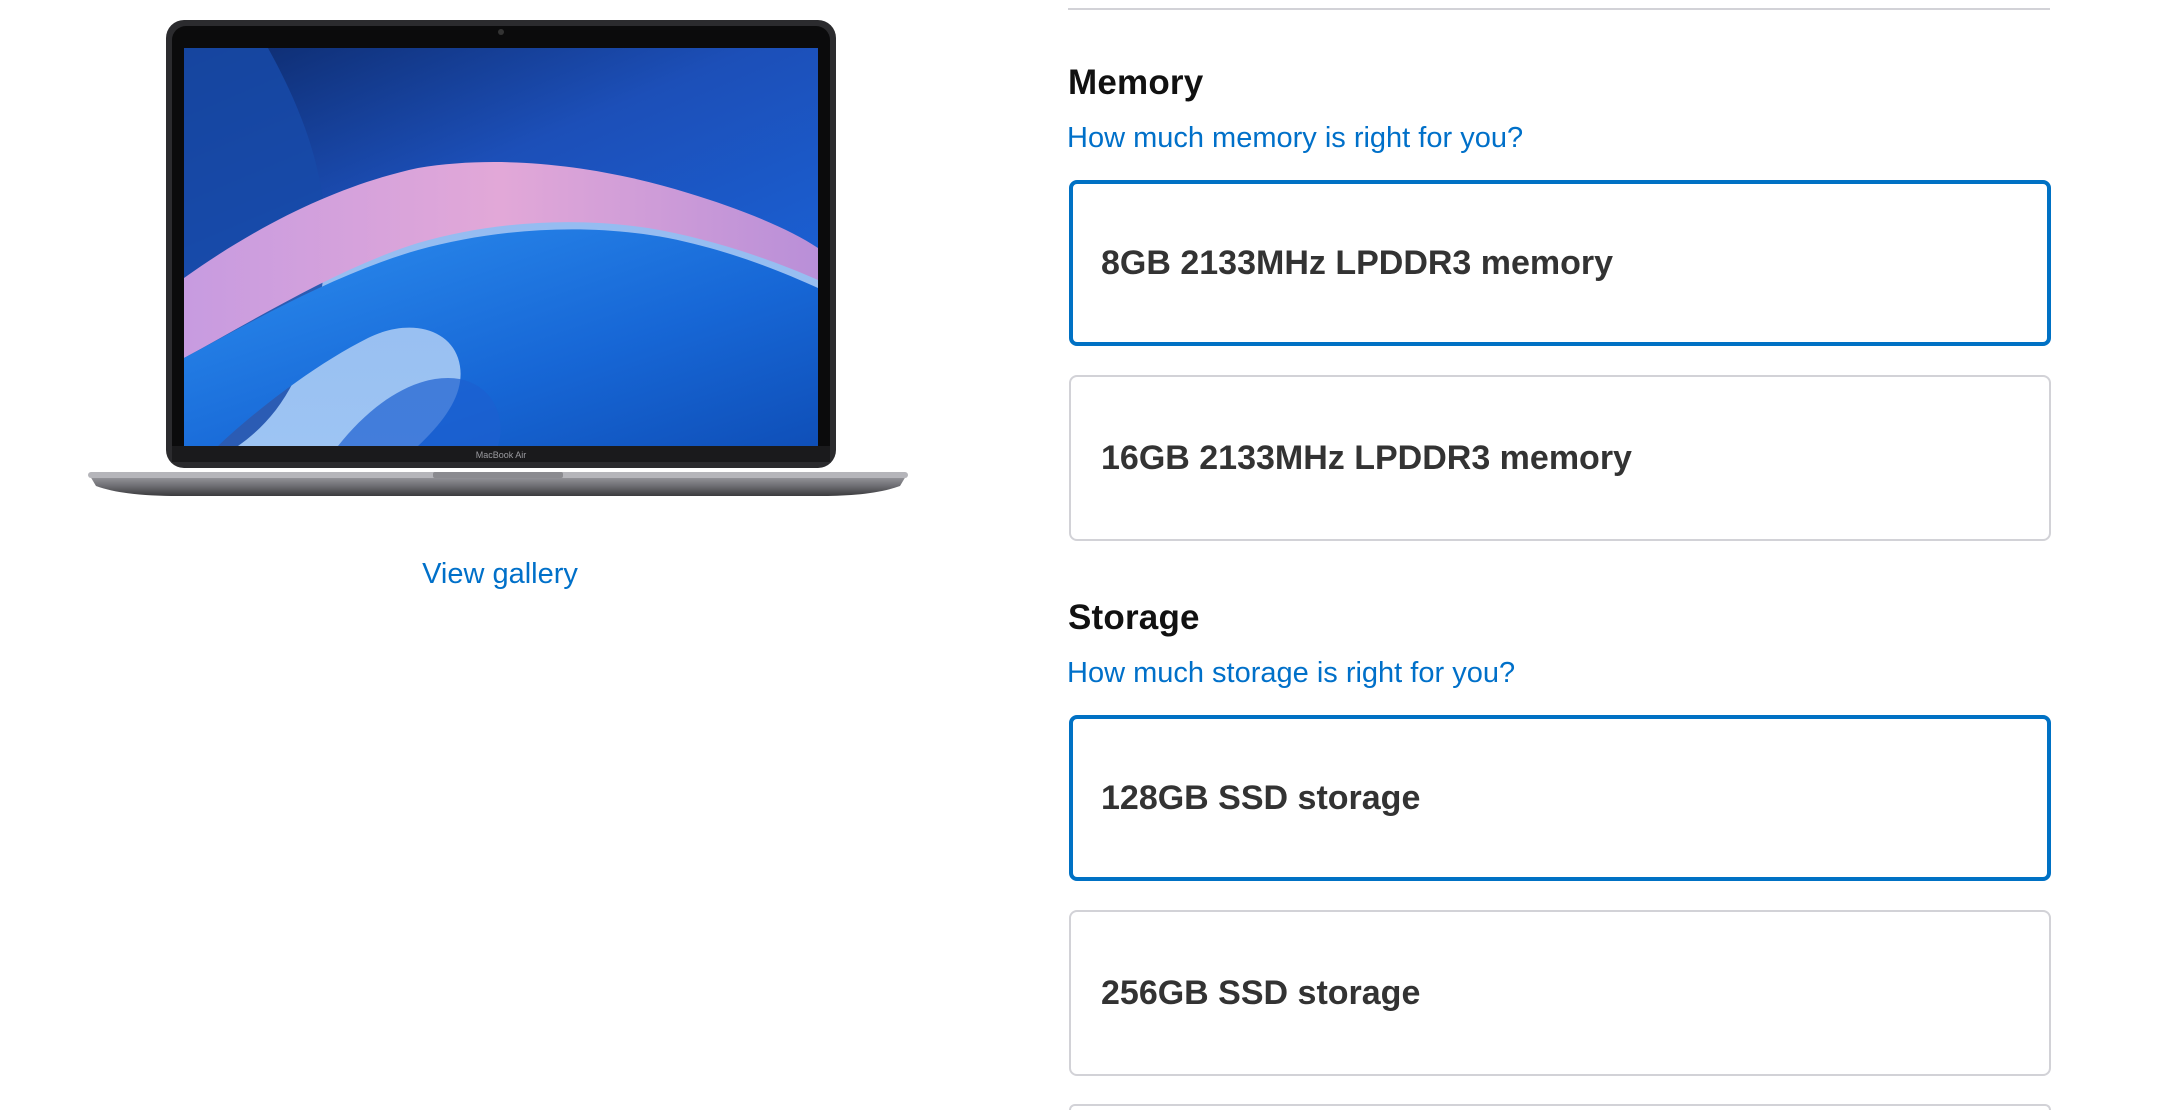  I want to click on memory-section-title: Memory, so click(1136, 82).